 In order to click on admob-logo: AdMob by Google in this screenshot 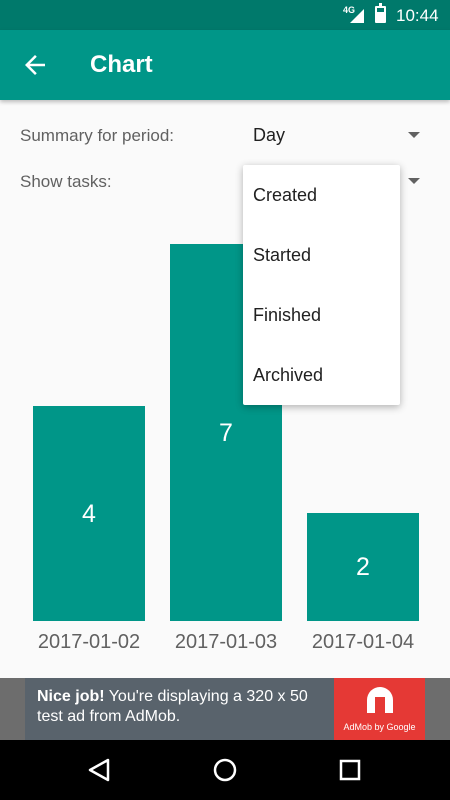, I will do `click(379, 709)`.